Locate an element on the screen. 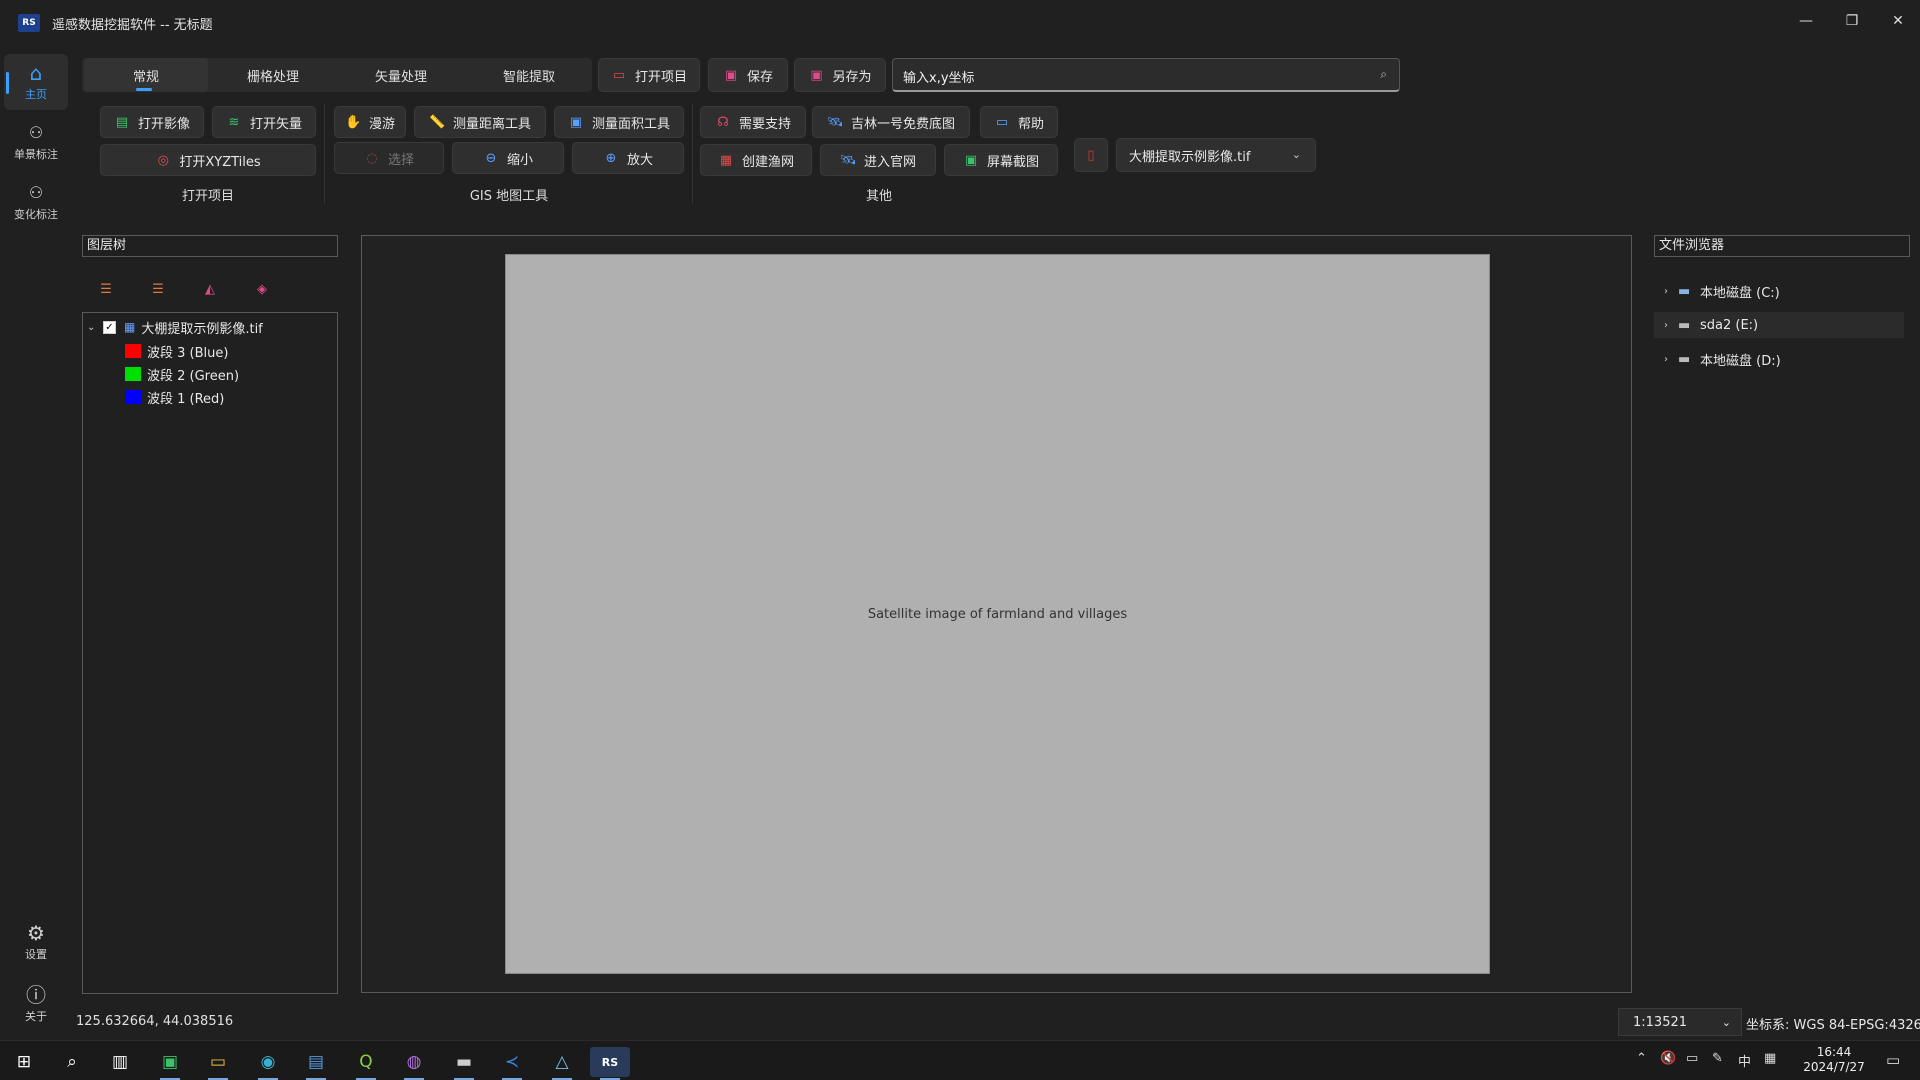 The image size is (1920, 1080). open-xyz-tiles-button: ◎ 打开XYZTiles is located at coordinates (208, 160).